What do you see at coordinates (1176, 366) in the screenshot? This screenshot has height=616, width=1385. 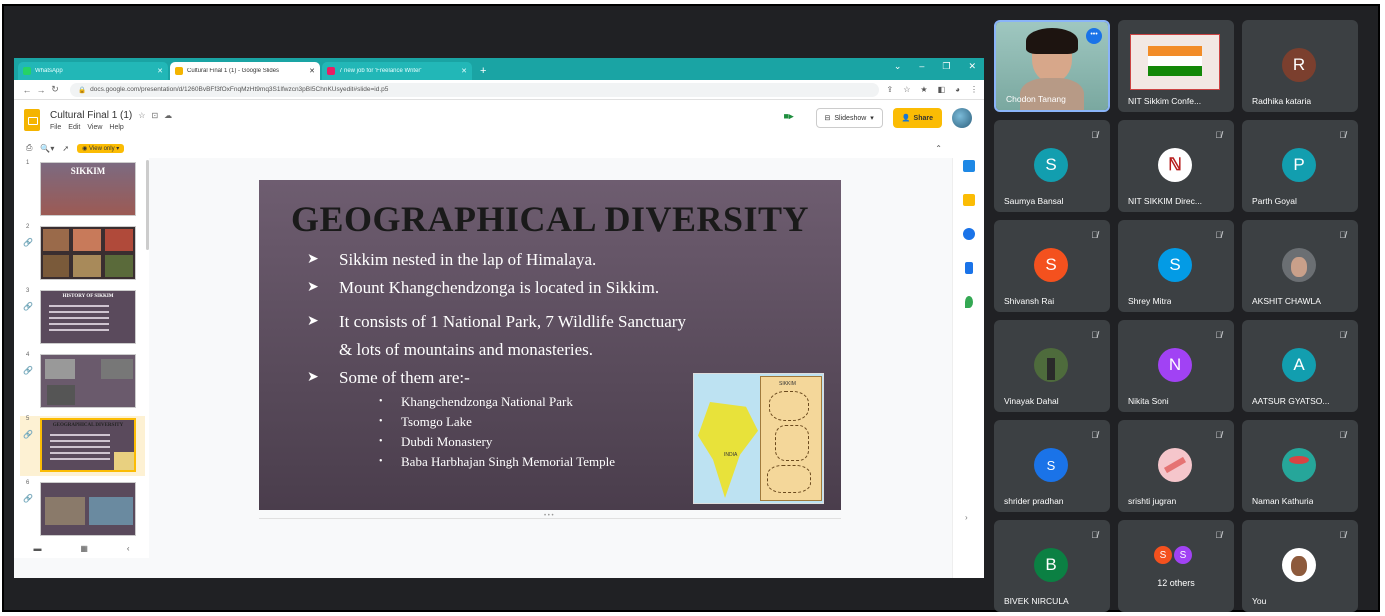 I see `participant-tile: 🎙̸ N Nikita Soni` at bounding box center [1176, 366].